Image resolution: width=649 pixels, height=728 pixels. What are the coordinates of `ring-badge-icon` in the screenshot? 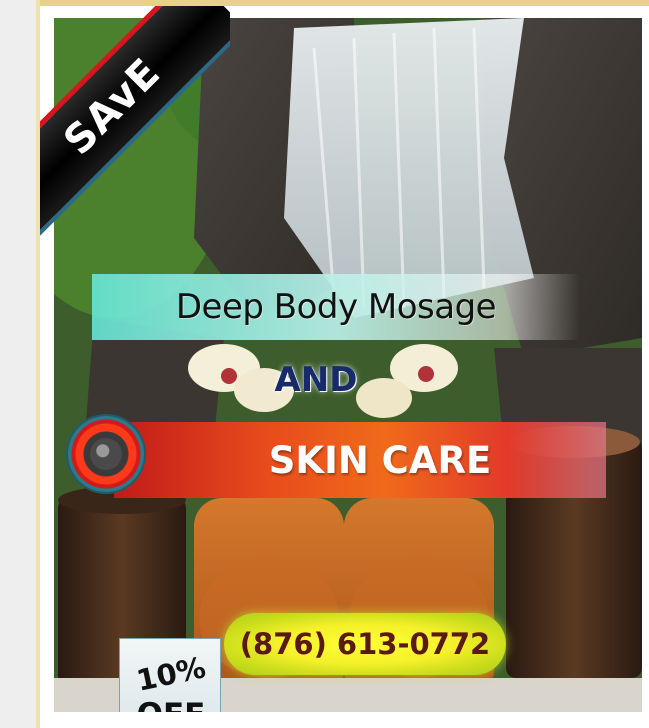 It's located at (106, 454).